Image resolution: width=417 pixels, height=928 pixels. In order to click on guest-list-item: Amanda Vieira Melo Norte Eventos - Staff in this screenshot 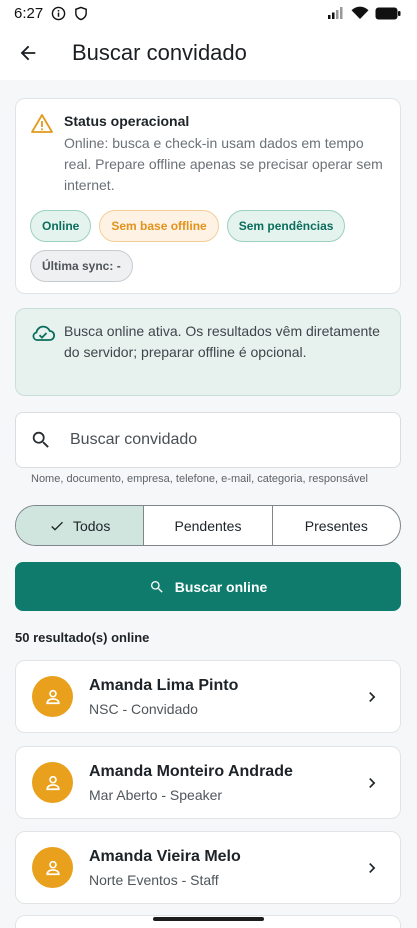, I will do `click(208, 867)`.